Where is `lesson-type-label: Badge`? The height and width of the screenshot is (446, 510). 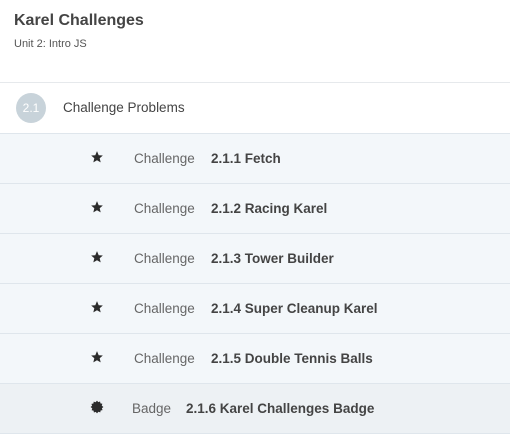 lesson-type-label: Badge is located at coordinates (152, 408).